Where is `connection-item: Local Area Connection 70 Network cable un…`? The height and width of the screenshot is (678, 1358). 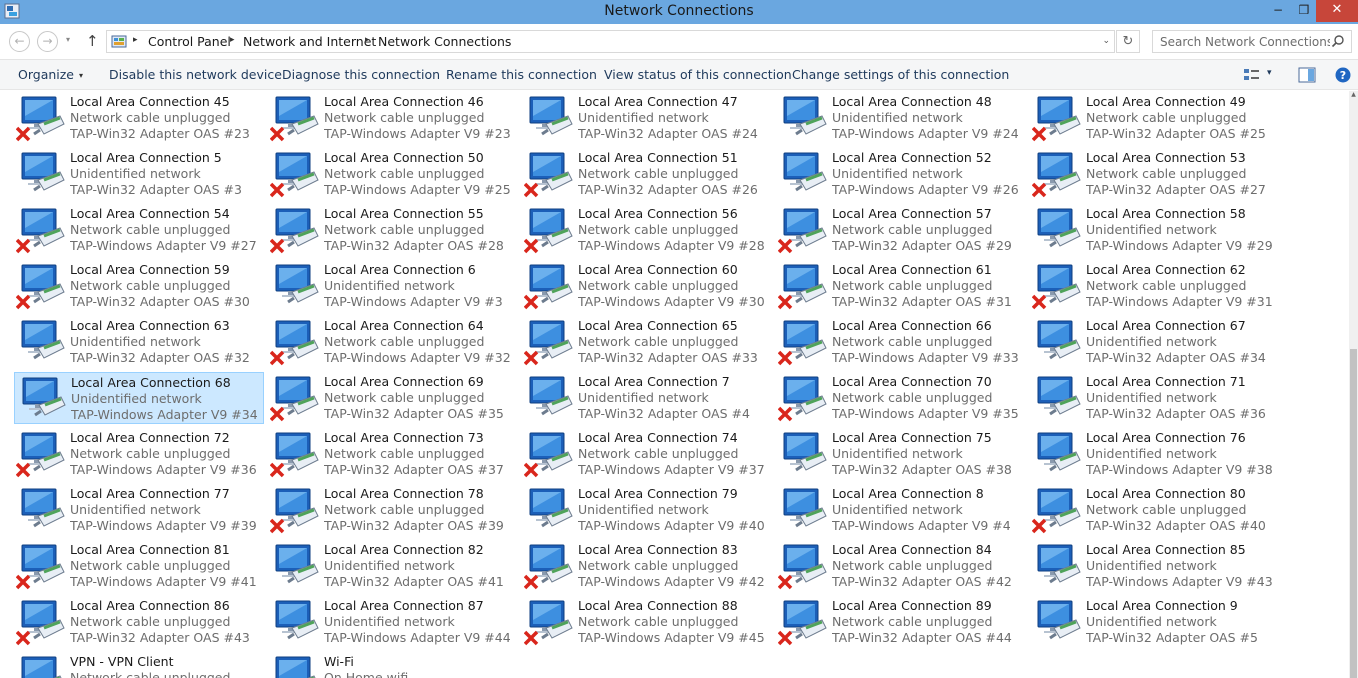
connection-item: Local Area Connection 70 Network cable un… is located at coordinates (901, 398).